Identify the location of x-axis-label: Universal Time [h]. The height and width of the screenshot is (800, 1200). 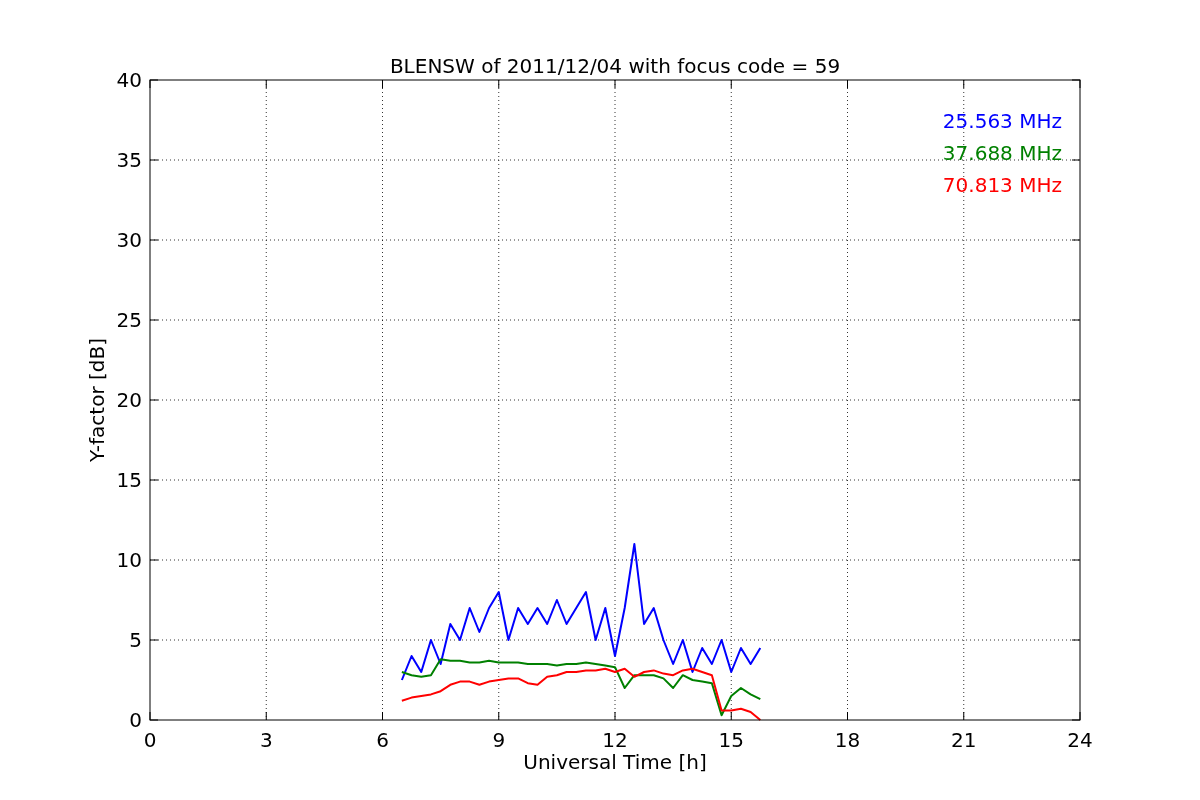
(615, 762).